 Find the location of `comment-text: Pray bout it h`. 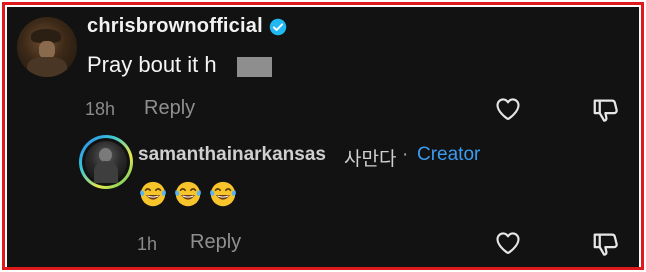

comment-text: Pray bout it h is located at coordinates (152, 64).